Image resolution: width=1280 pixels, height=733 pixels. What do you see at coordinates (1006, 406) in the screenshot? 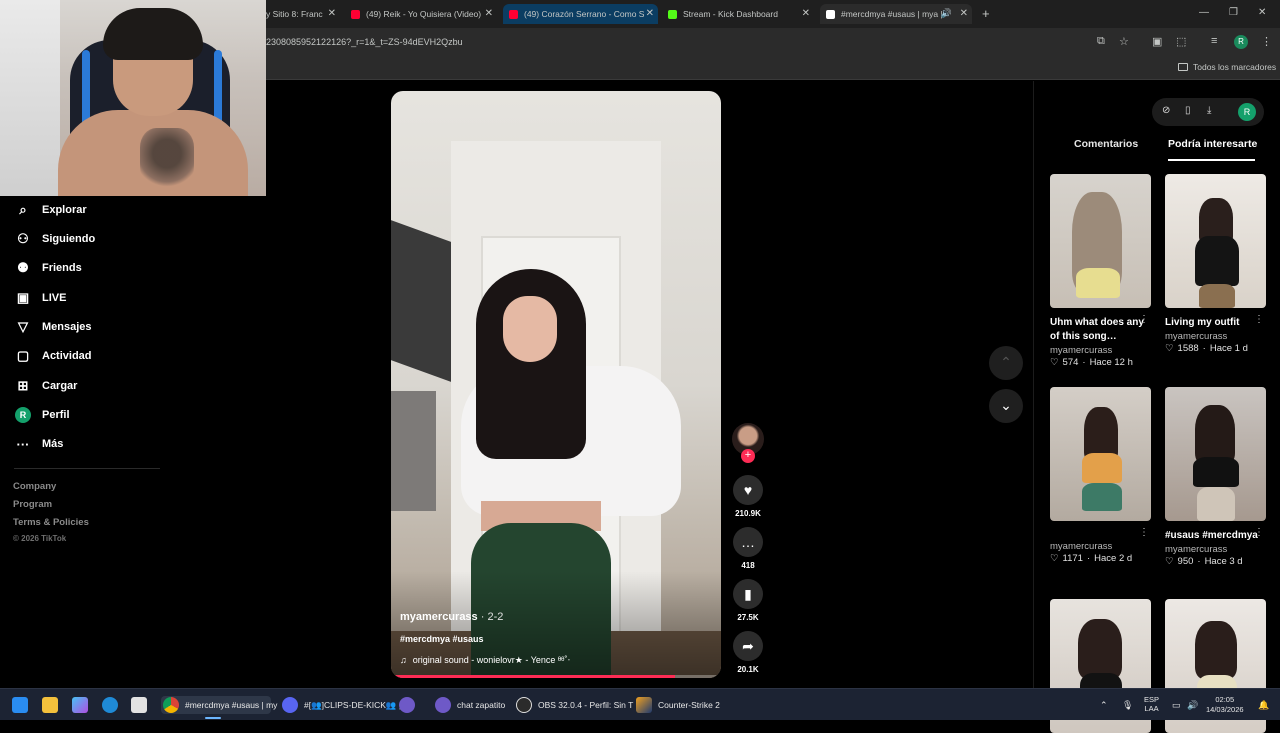
I see `next-video-button: ⌄` at bounding box center [1006, 406].